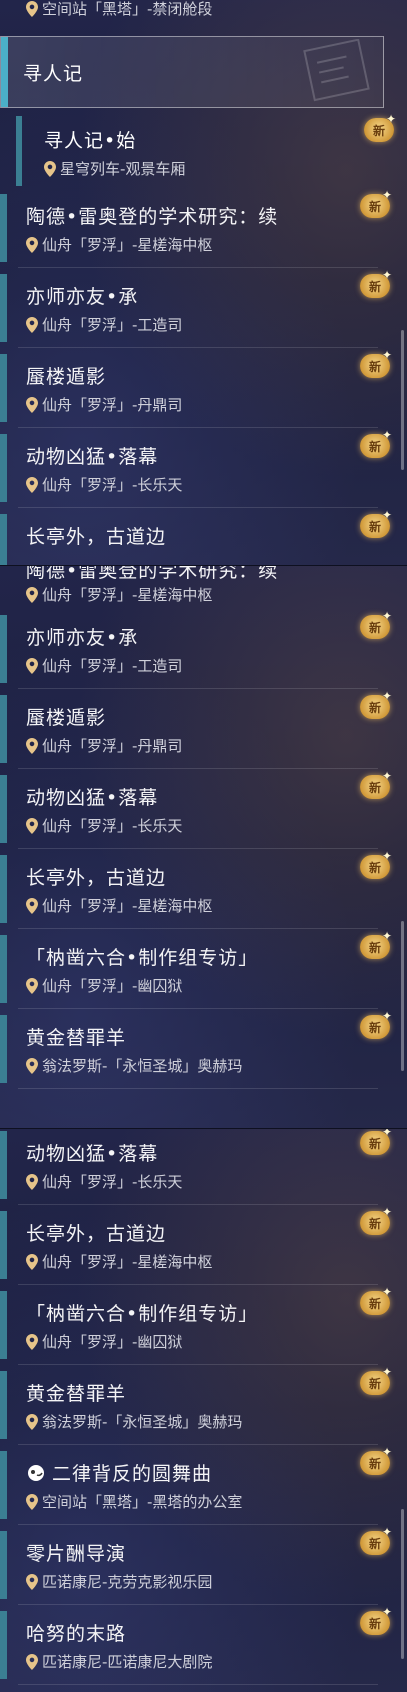 The height and width of the screenshot is (1692, 407). Describe the element at coordinates (53, 74) in the screenshot. I see `category-title: 寻人记` at that location.